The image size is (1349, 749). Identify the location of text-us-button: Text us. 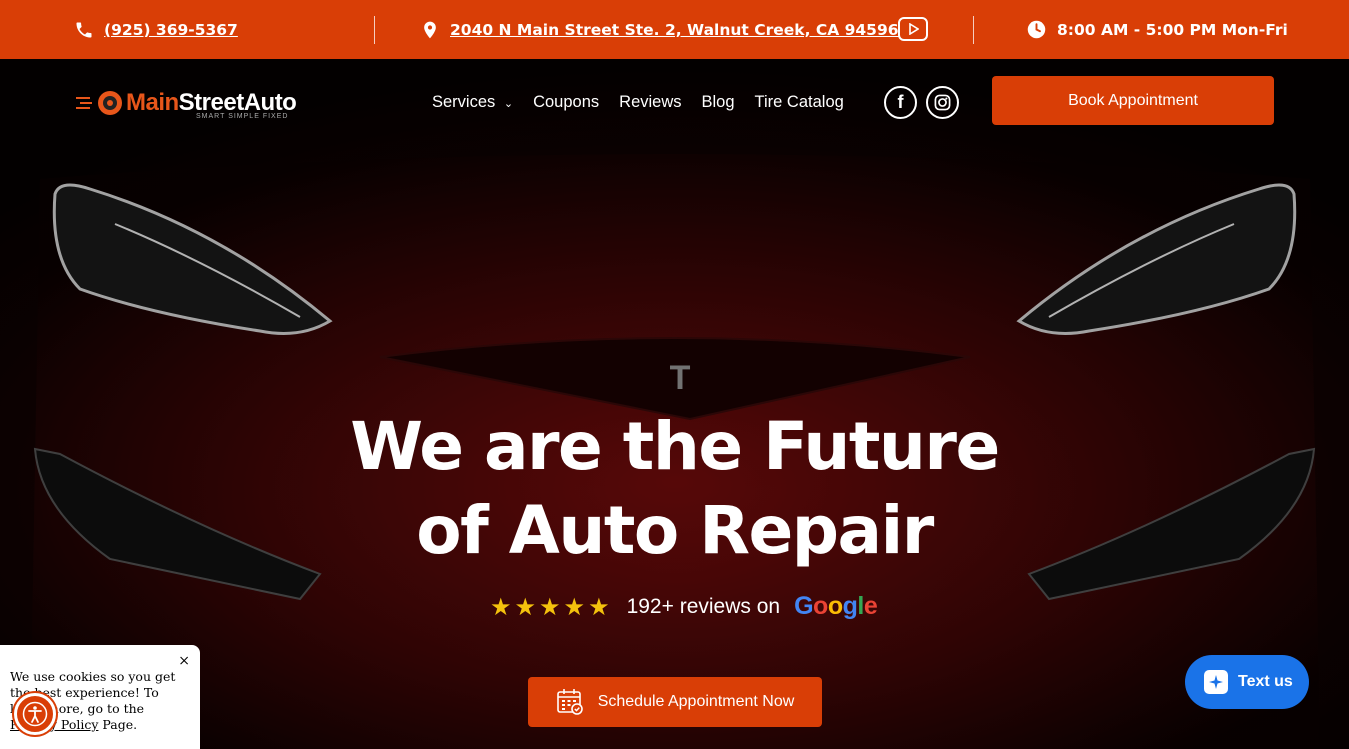
(1247, 682).